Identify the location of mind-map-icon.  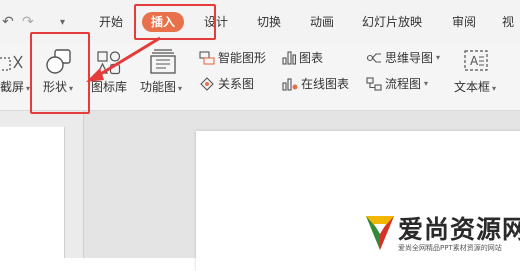
(373, 58).